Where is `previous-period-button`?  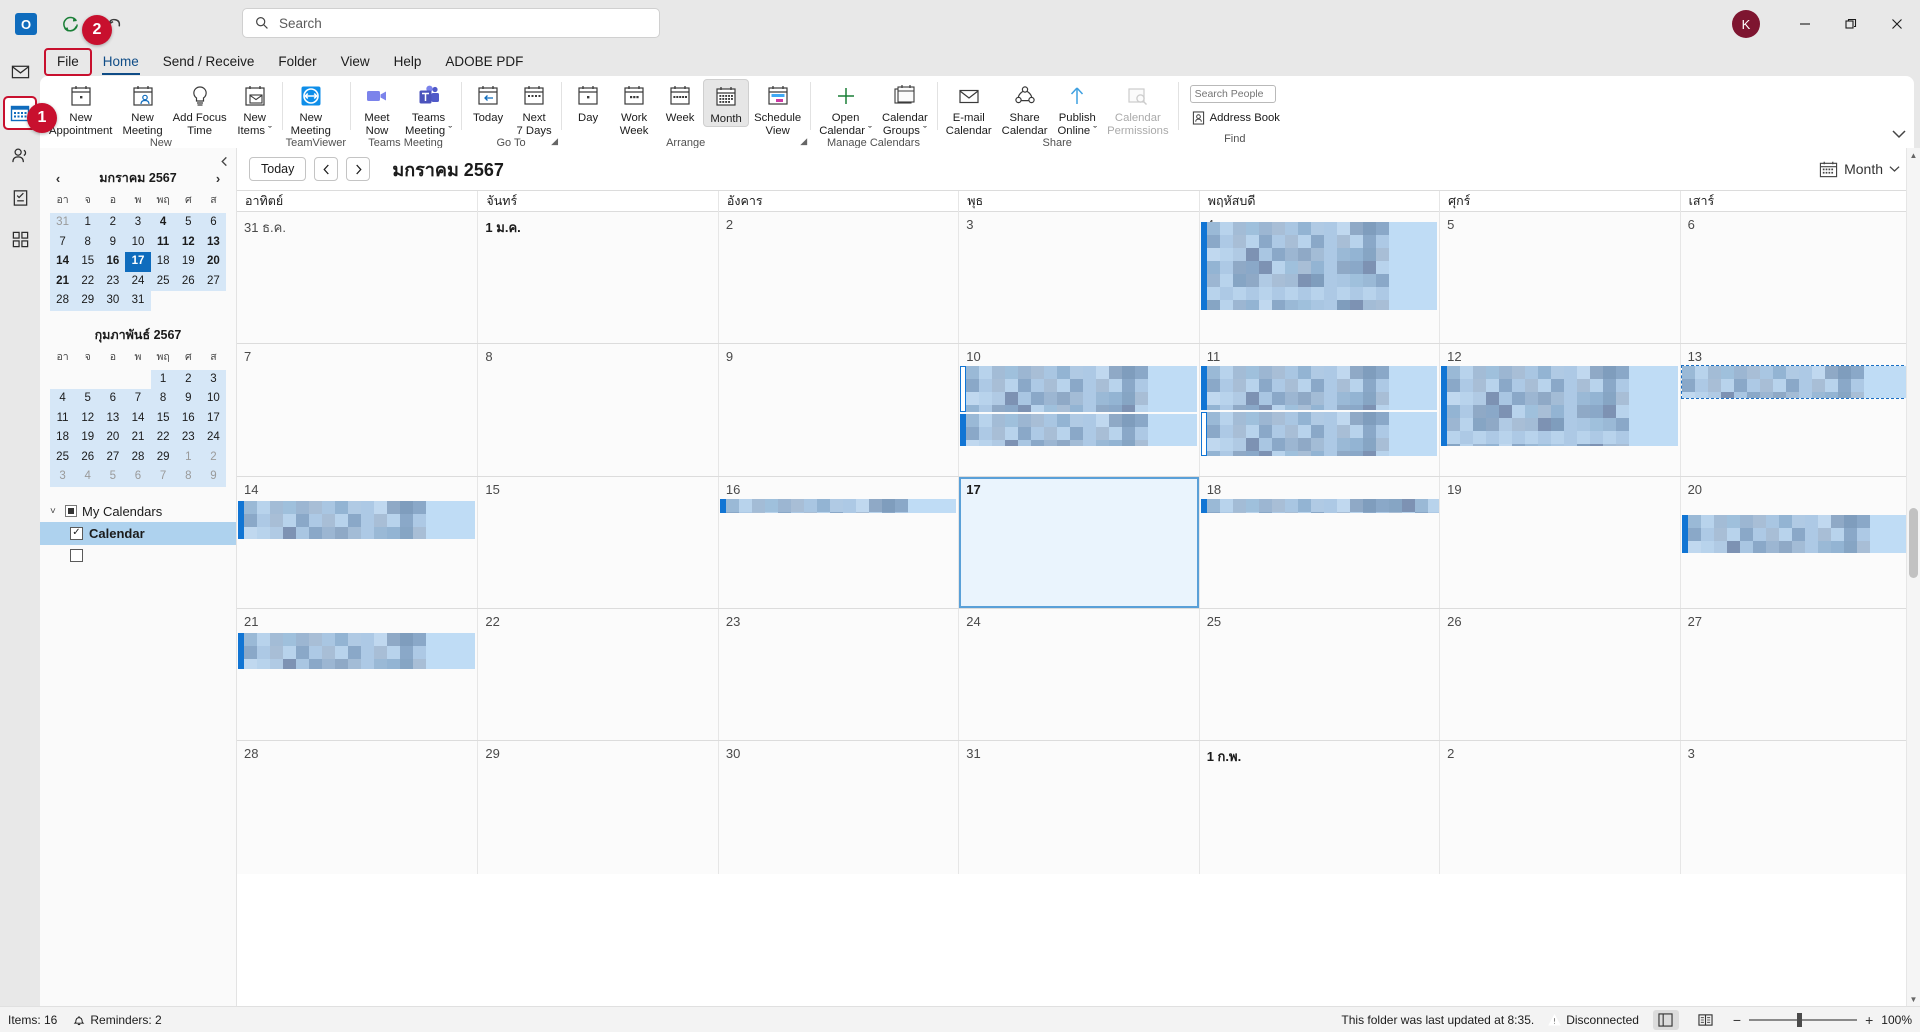 previous-period-button is located at coordinates (326, 169).